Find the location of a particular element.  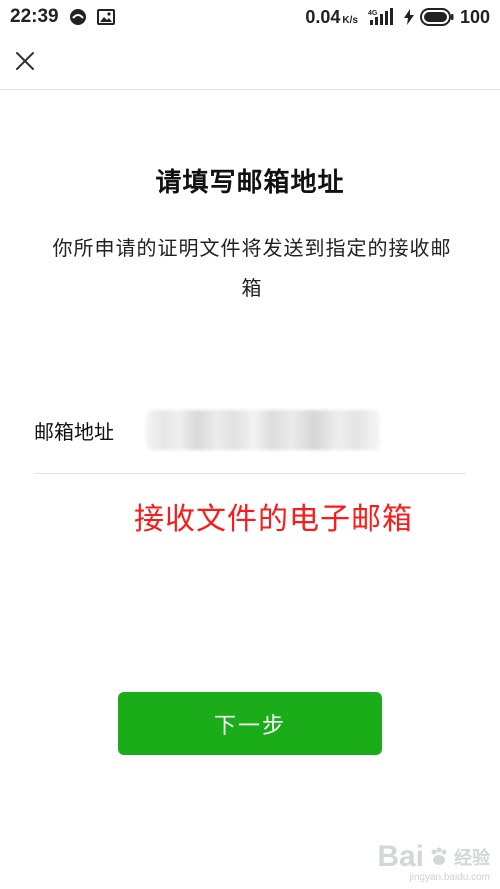

next-button: 下一步 is located at coordinates (250, 723).